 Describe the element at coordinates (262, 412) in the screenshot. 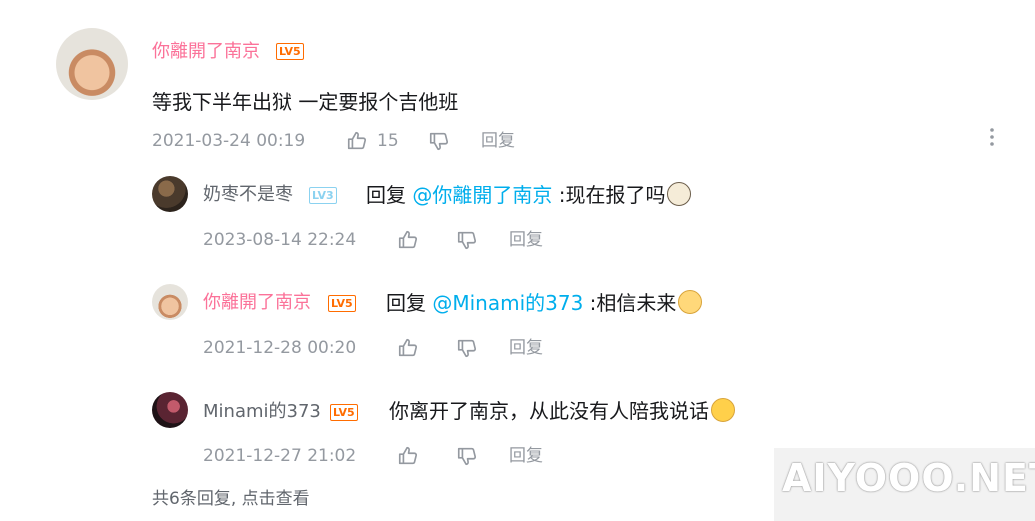

I see `username: Minami的373` at that location.